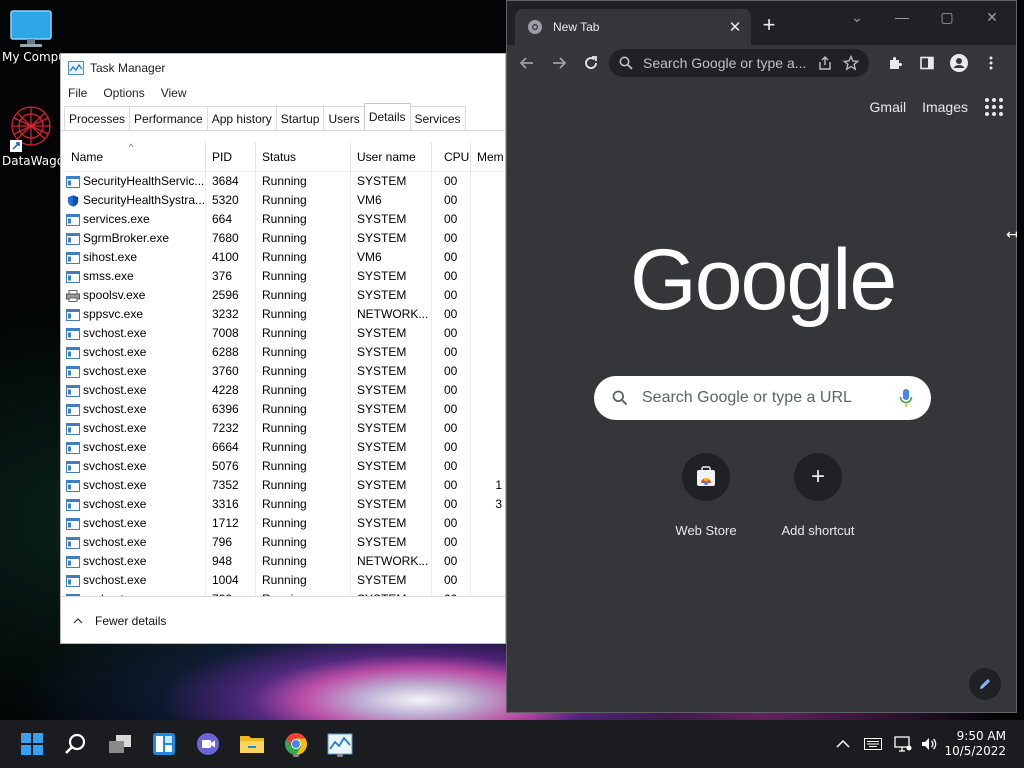 The width and height of the screenshot is (1024, 768). I want to click on bookmark-star-icon, so click(851, 63).